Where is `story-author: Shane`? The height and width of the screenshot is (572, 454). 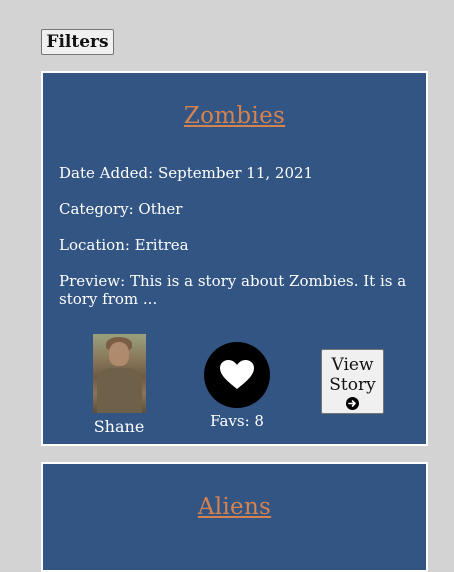
story-author: Shane is located at coordinates (119, 385).